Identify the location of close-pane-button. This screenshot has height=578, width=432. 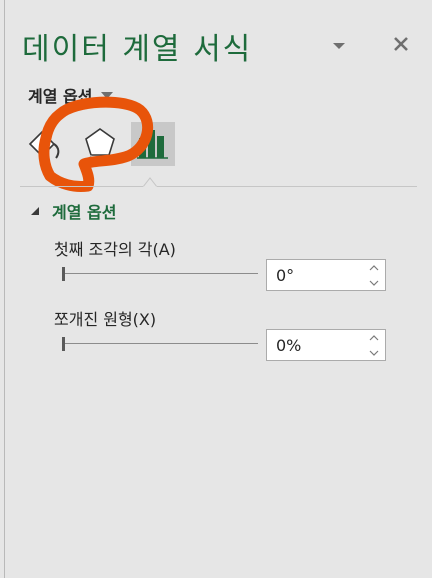
(401, 44).